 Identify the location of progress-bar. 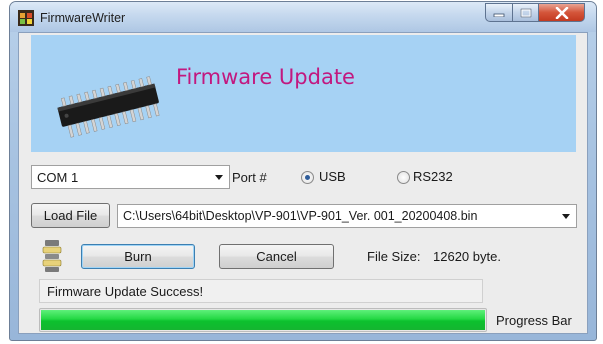
(263, 320).